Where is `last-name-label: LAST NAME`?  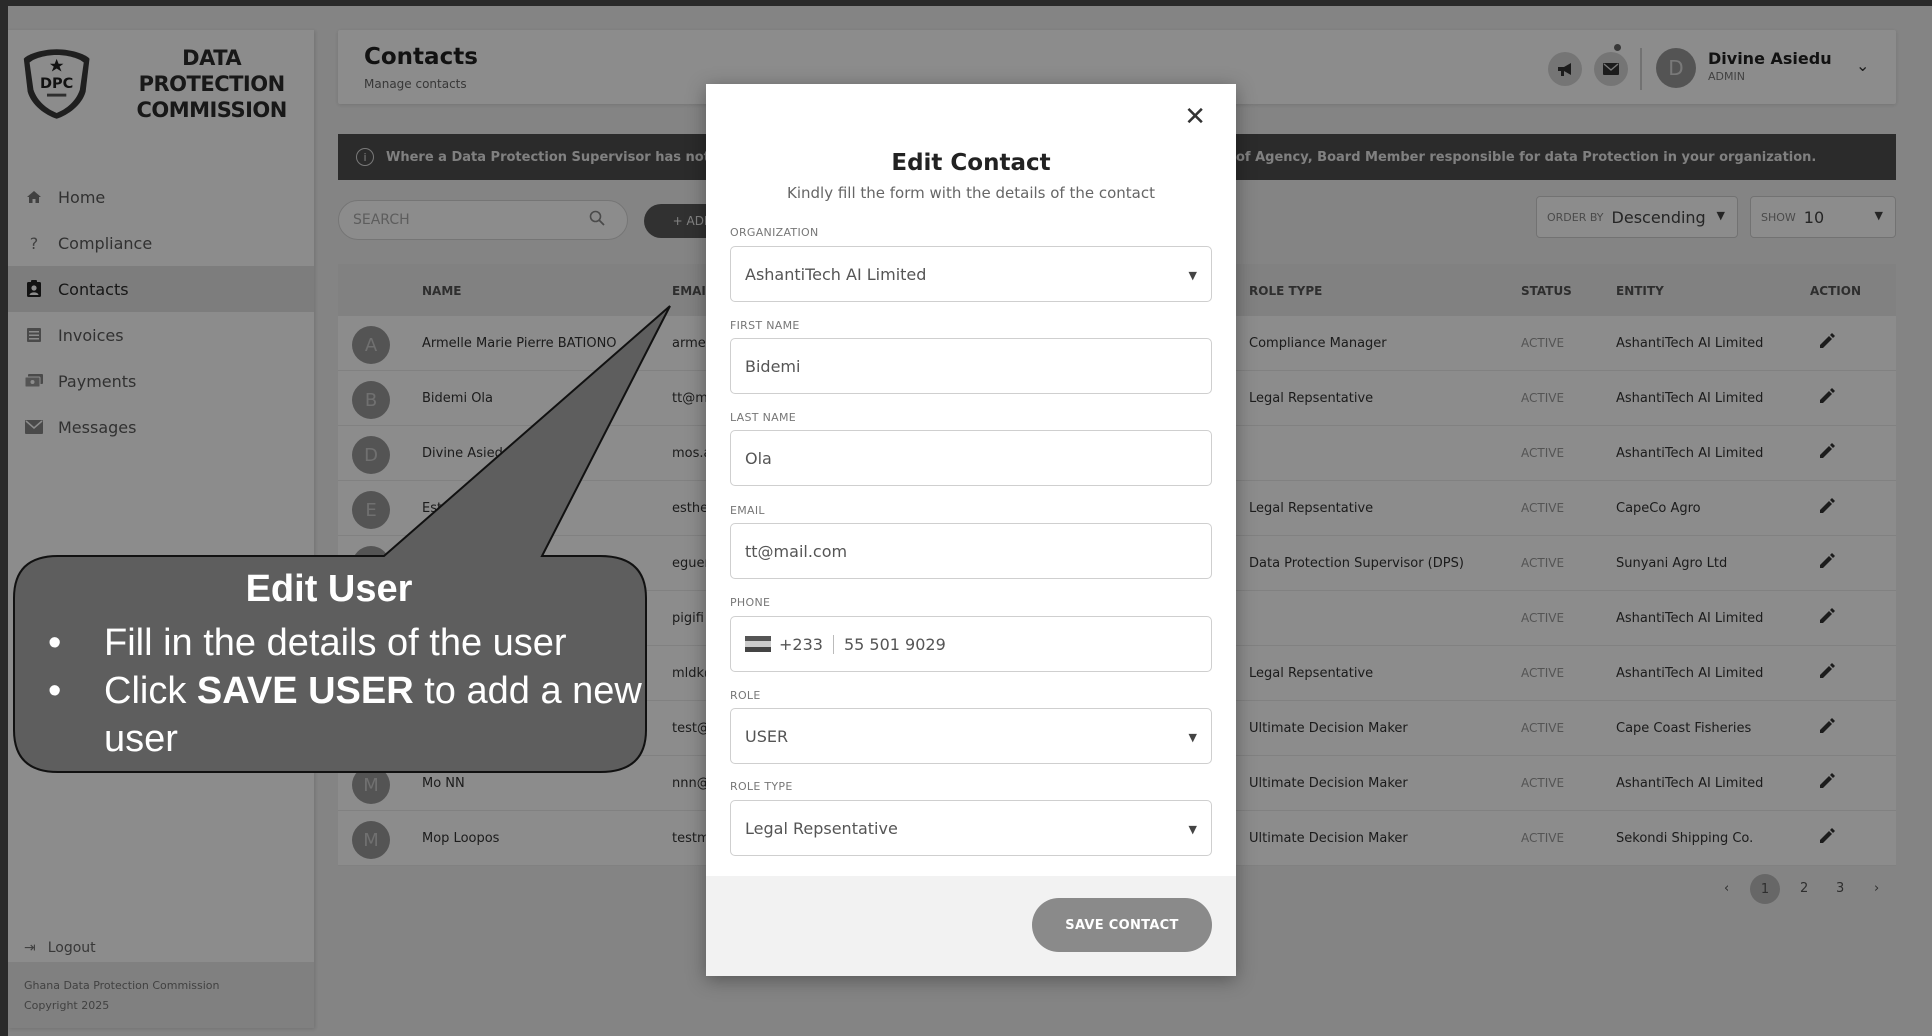
last-name-label: LAST NAME is located at coordinates (763, 417).